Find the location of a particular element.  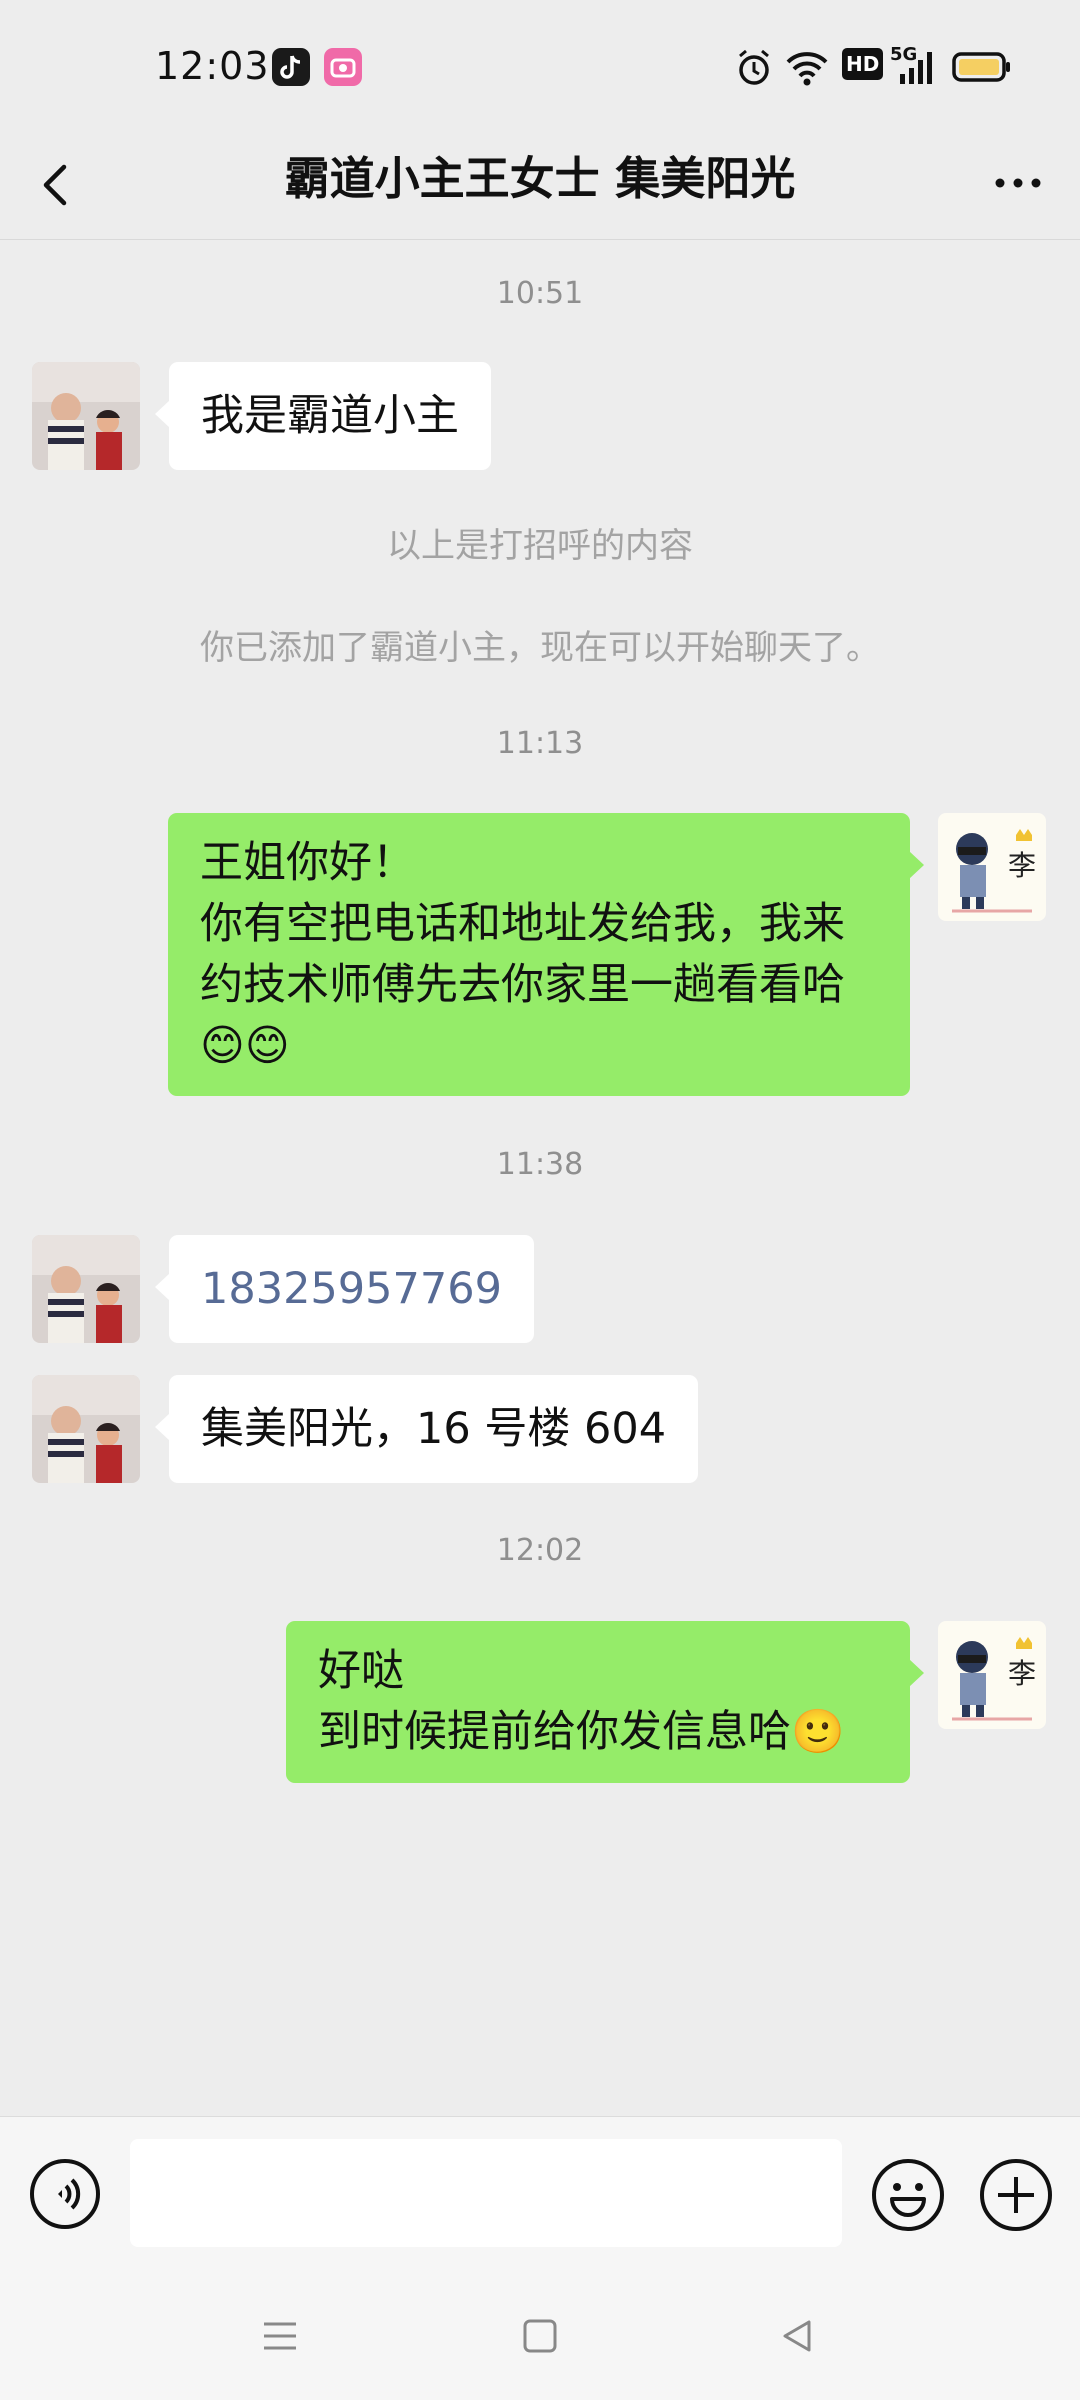

phone-number-link: 18325957769 is located at coordinates (344, 1289).